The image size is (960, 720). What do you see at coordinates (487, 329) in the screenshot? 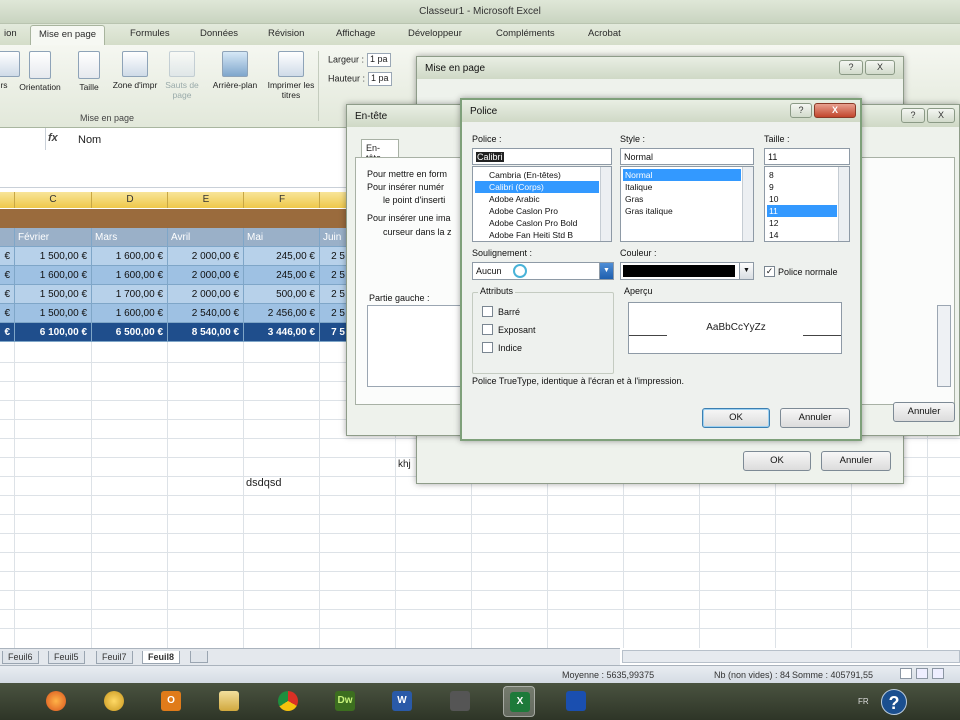
I see `superscript-checkbox` at bounding box center [487, 329].